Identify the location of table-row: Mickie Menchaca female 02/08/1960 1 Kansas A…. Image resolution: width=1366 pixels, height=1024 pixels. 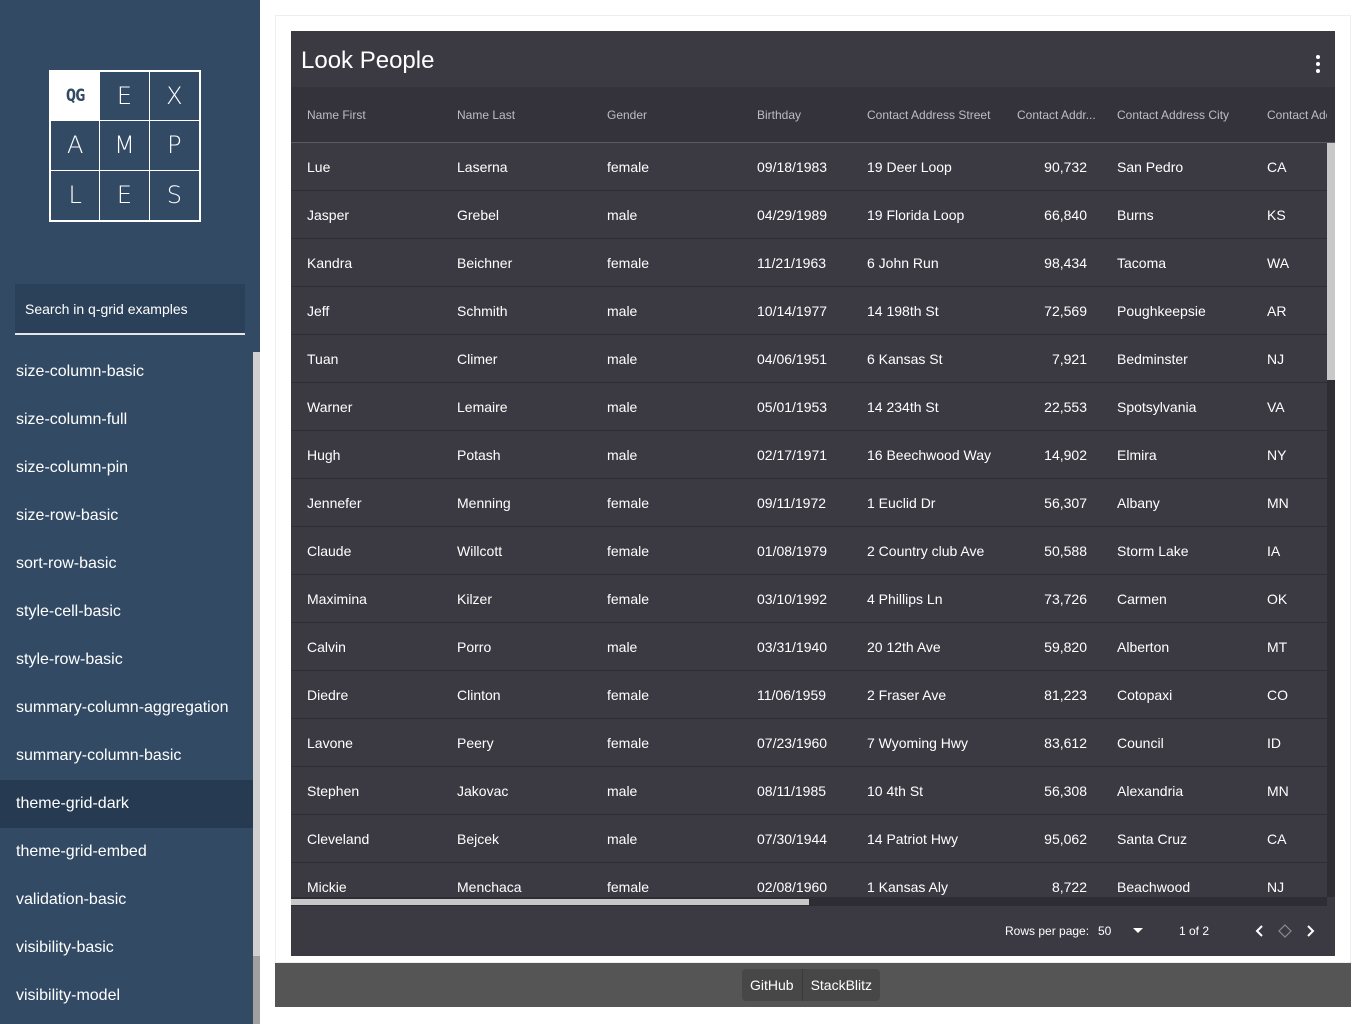
(809, 880).